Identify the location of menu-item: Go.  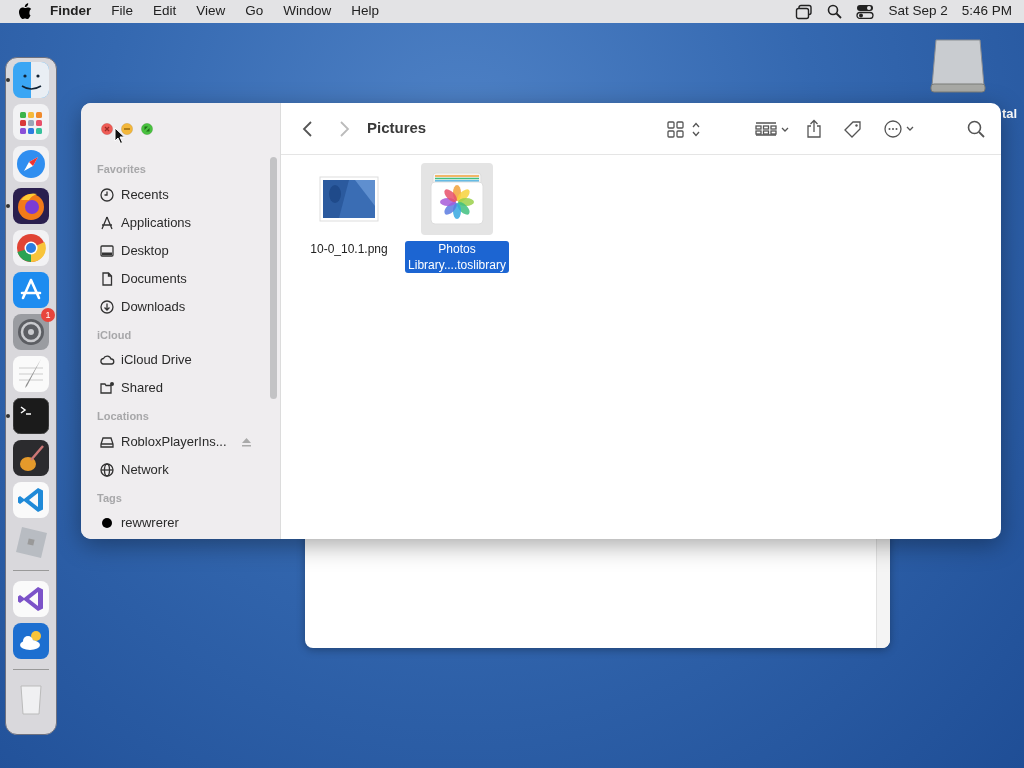
(254, 11).